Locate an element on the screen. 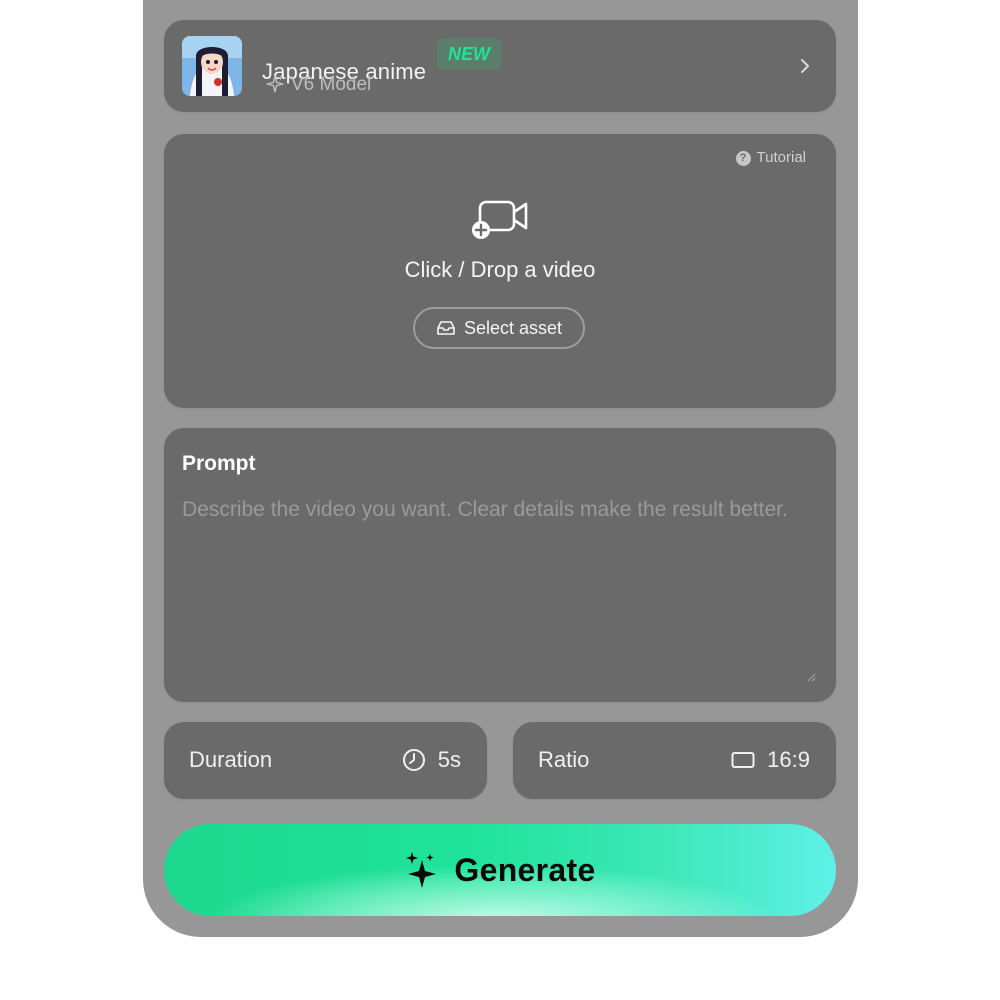 Image resolution: width=1000 pixels, height=1000 pixels. ratio-value-group: 16:9 is located at coordinates (770, 760).